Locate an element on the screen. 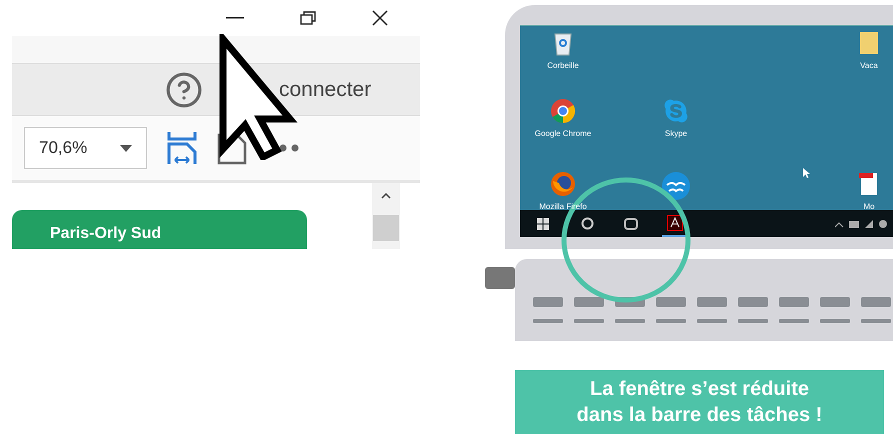  mouse-pointer-icon is located at coordinates (806, 173).